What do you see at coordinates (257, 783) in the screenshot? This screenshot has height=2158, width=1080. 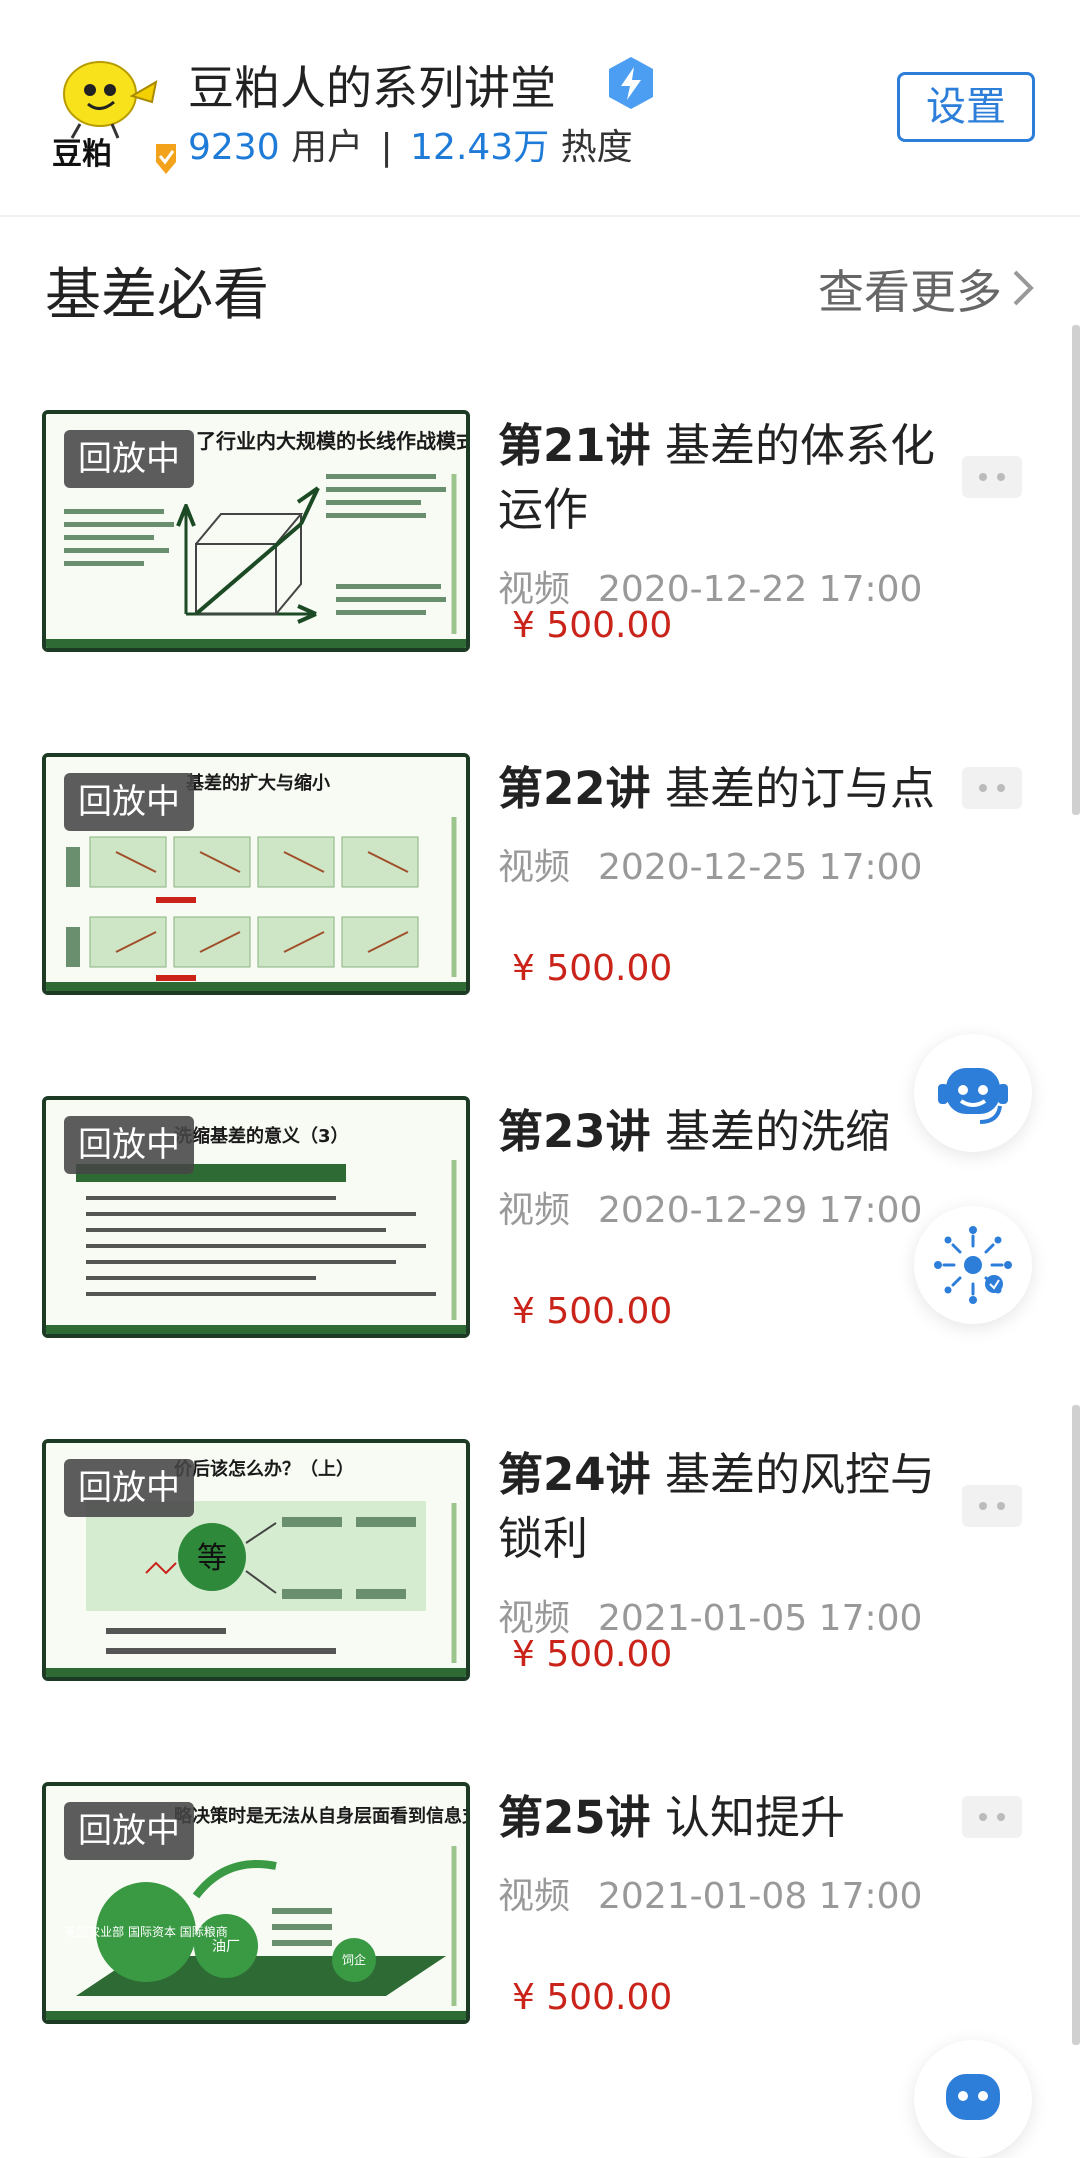 I see `thumb-heading: 基差的扩大与缩小` at bounding box center [257, 783].